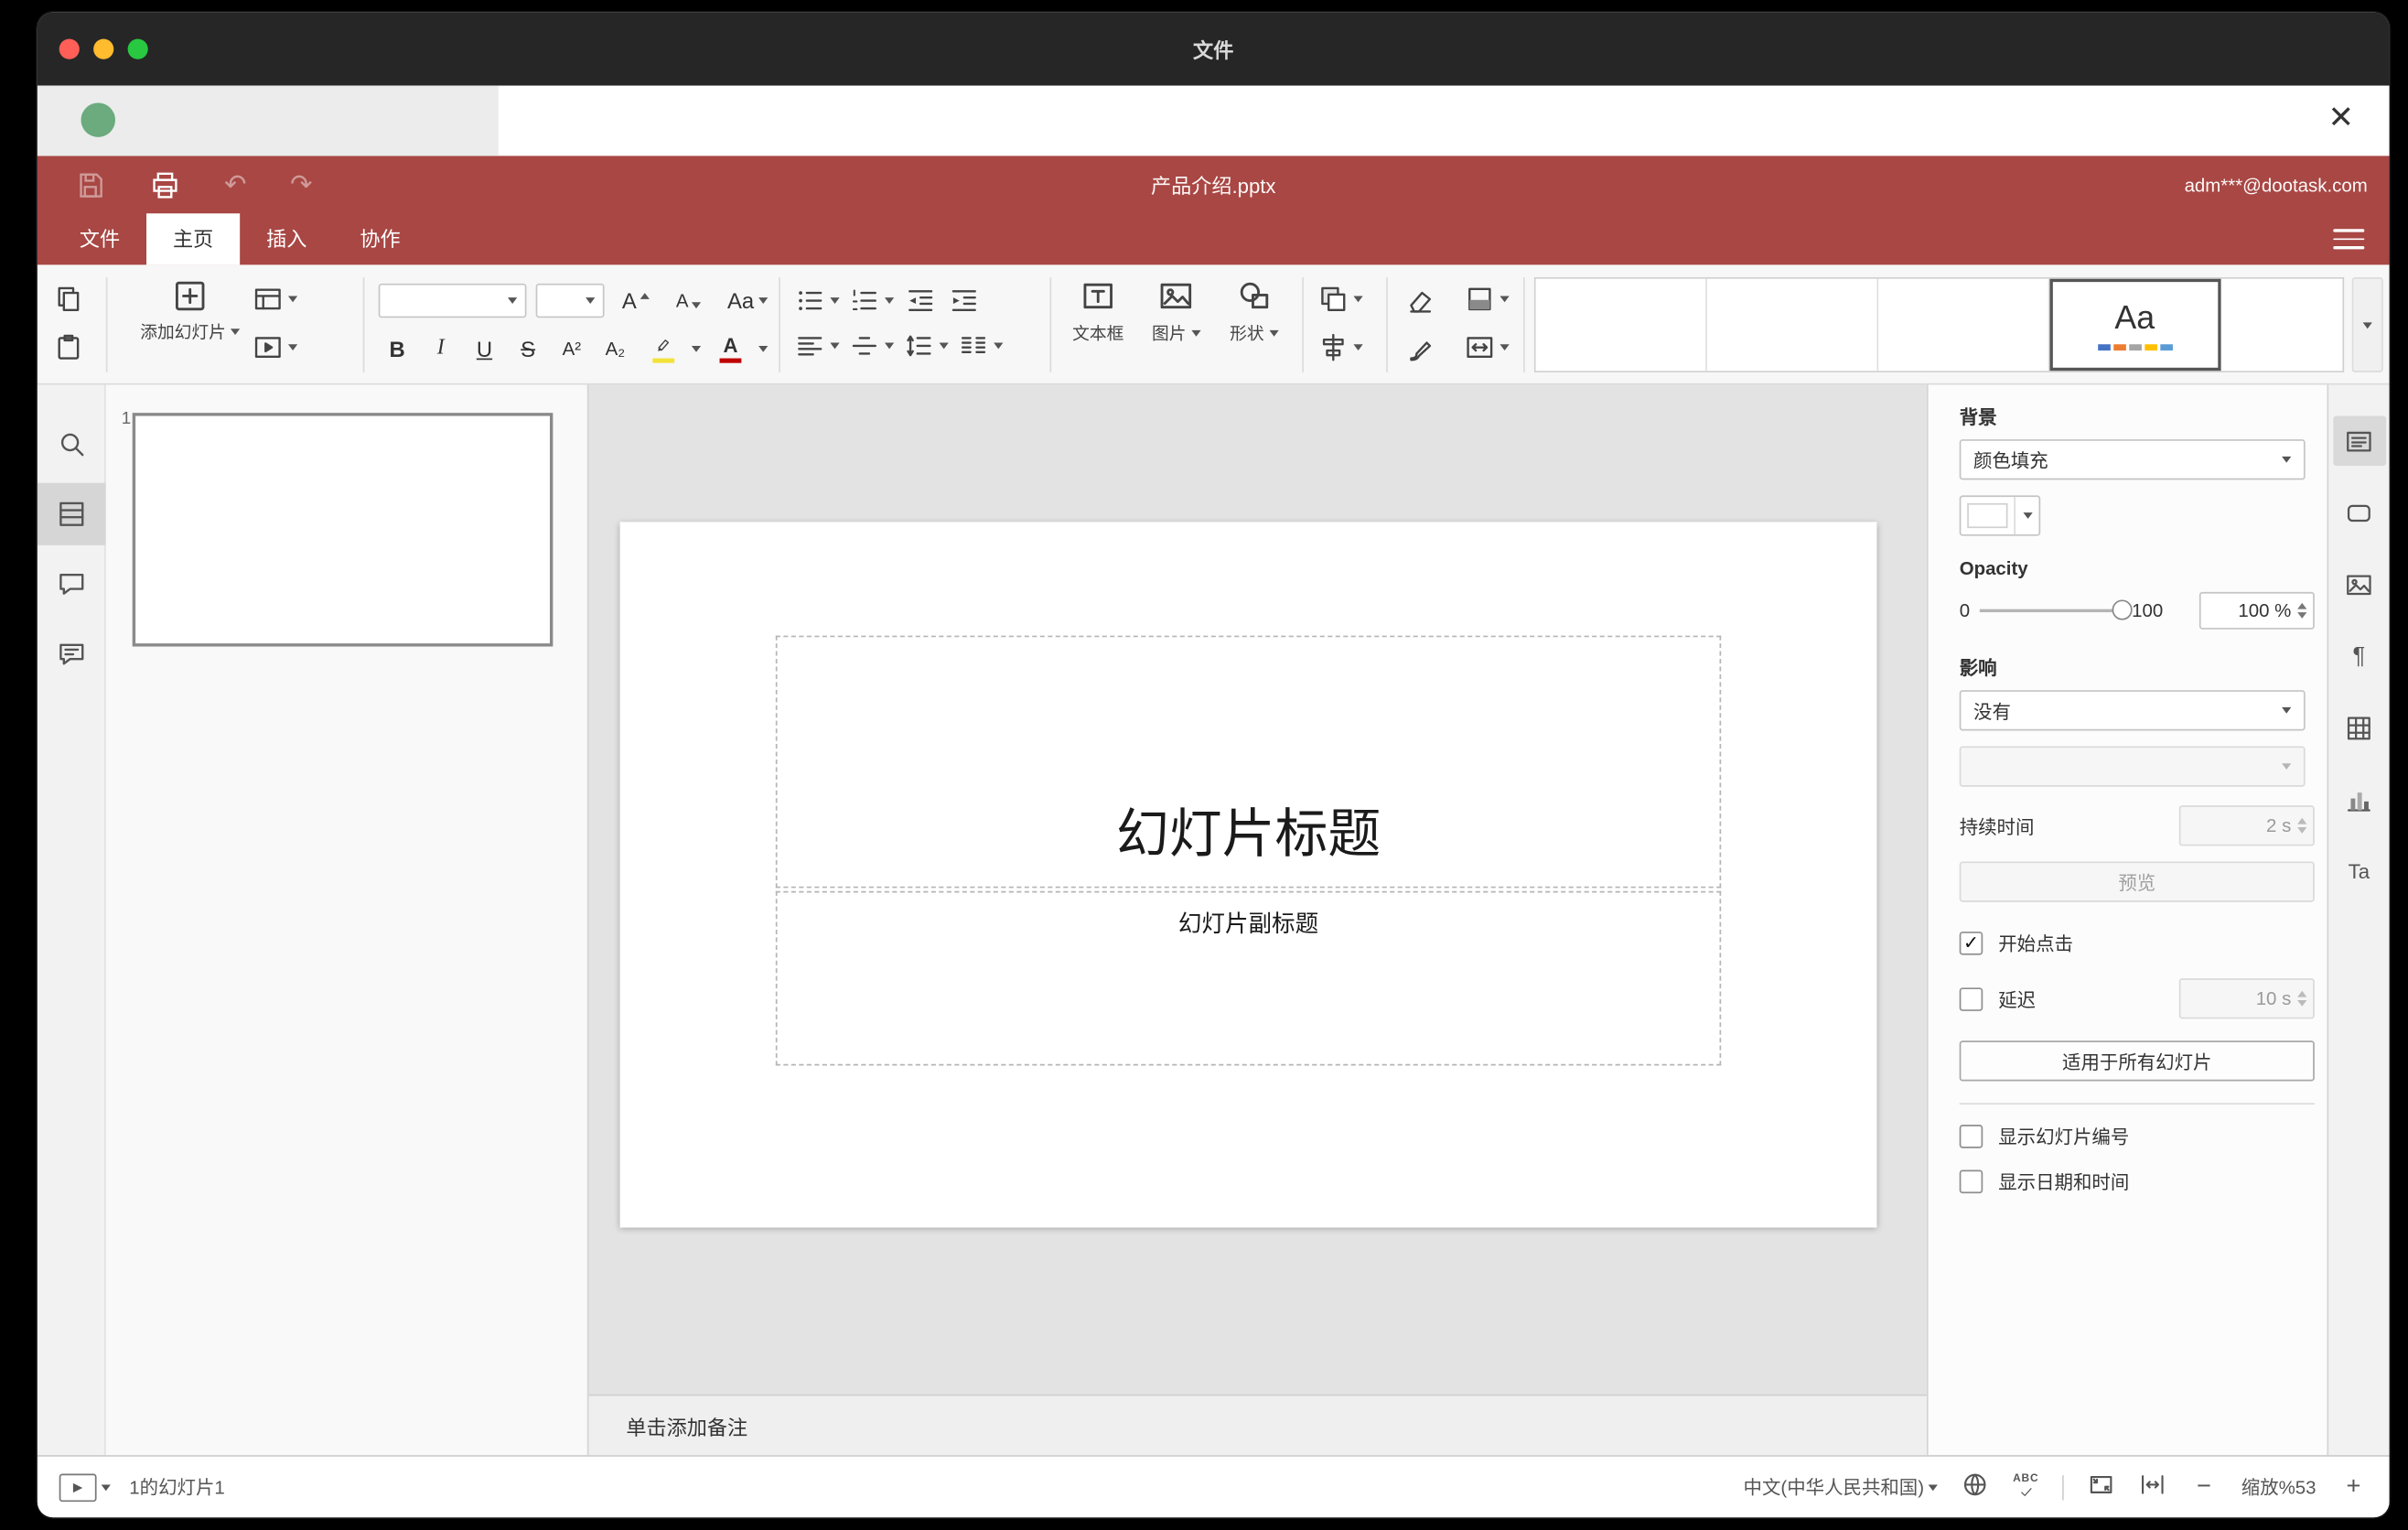 Image resolution: width=2408 pixels, height=1530 pixels. Describe the element at coordinates (689, 300) in the screenshot. I see `decrease-font-button: A` at that location.